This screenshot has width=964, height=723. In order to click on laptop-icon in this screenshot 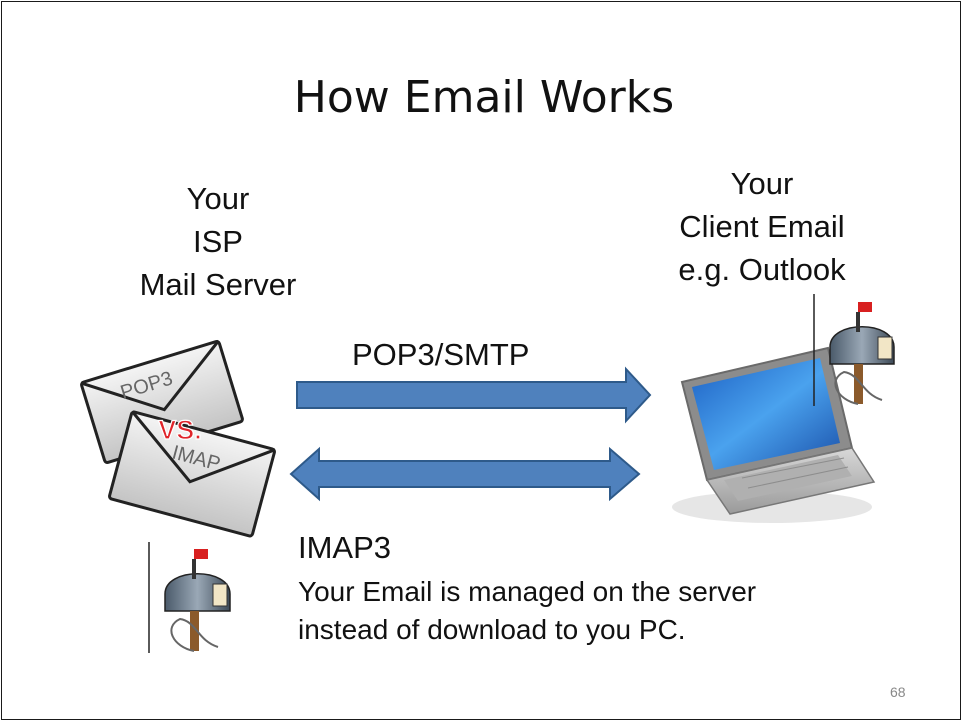, I will do `click(774, 434)`.